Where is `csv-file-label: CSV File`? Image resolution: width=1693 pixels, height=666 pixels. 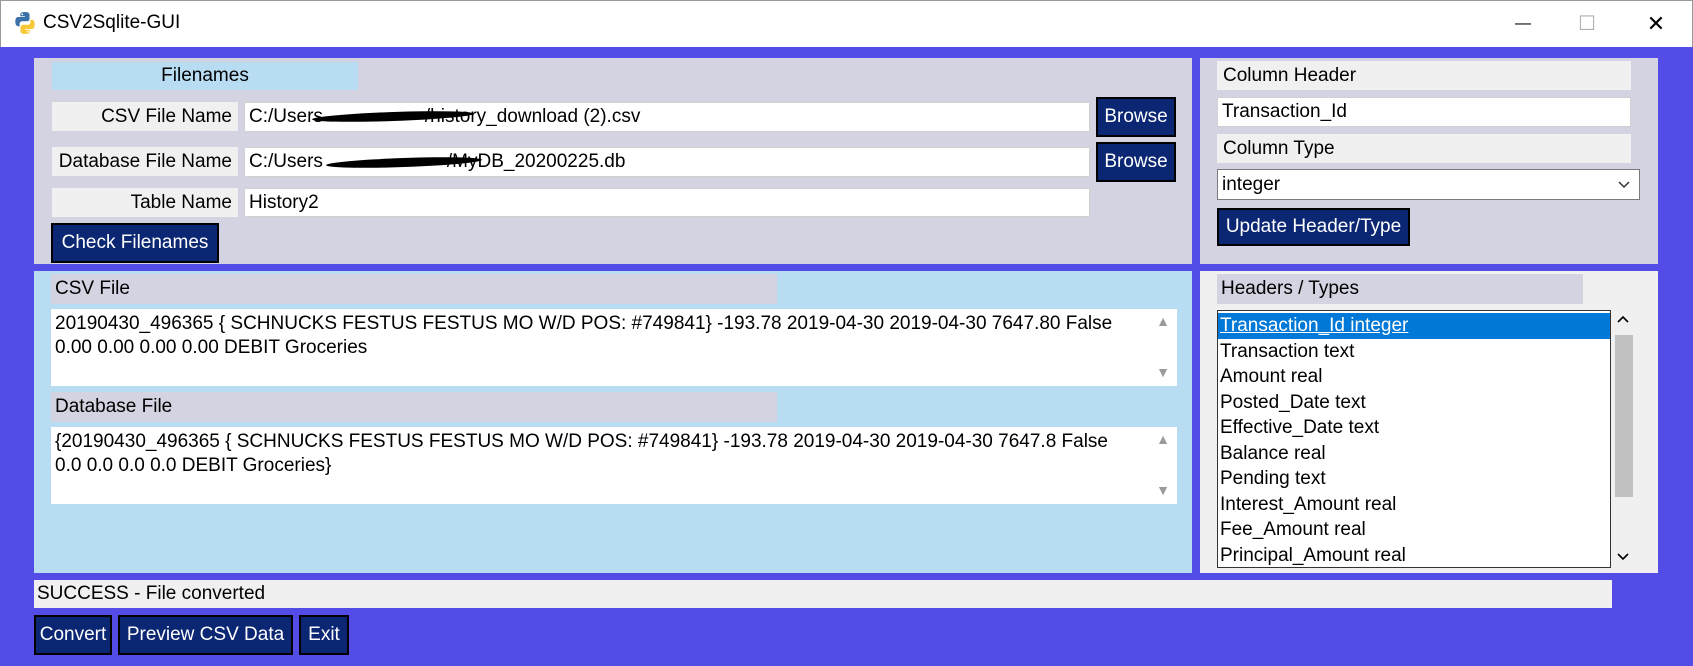 csv-file-label: CSV File is located at coordinates (414, 289).